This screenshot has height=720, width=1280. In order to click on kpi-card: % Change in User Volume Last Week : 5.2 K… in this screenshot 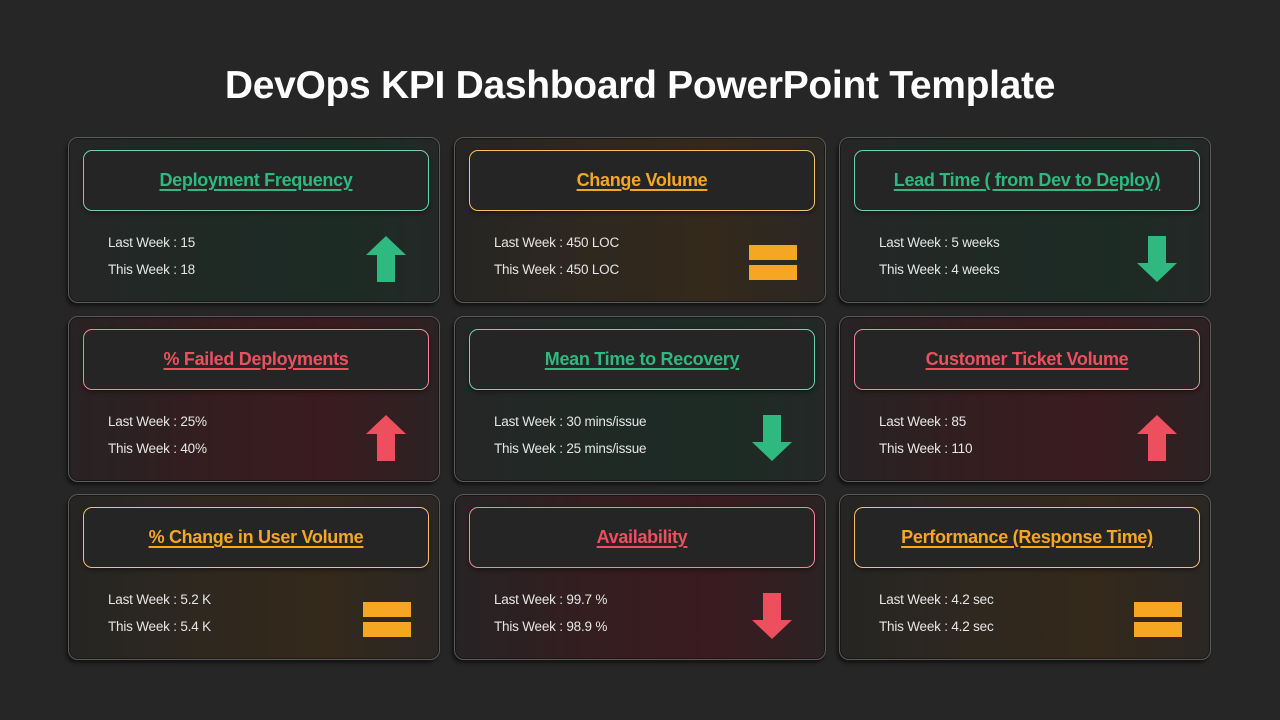, I will do `click(254, 577)`.